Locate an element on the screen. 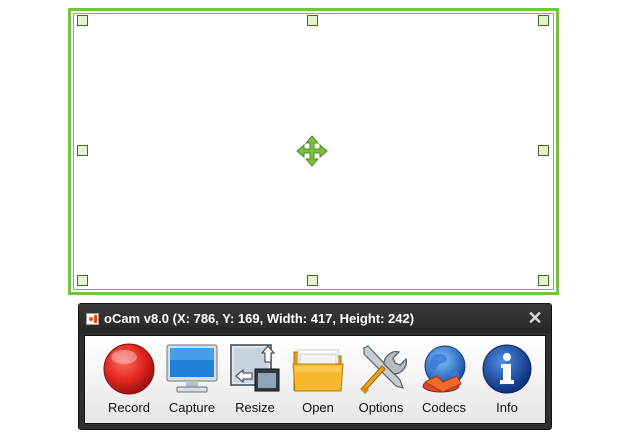  globe-icon is located at coordinates (444, 369).